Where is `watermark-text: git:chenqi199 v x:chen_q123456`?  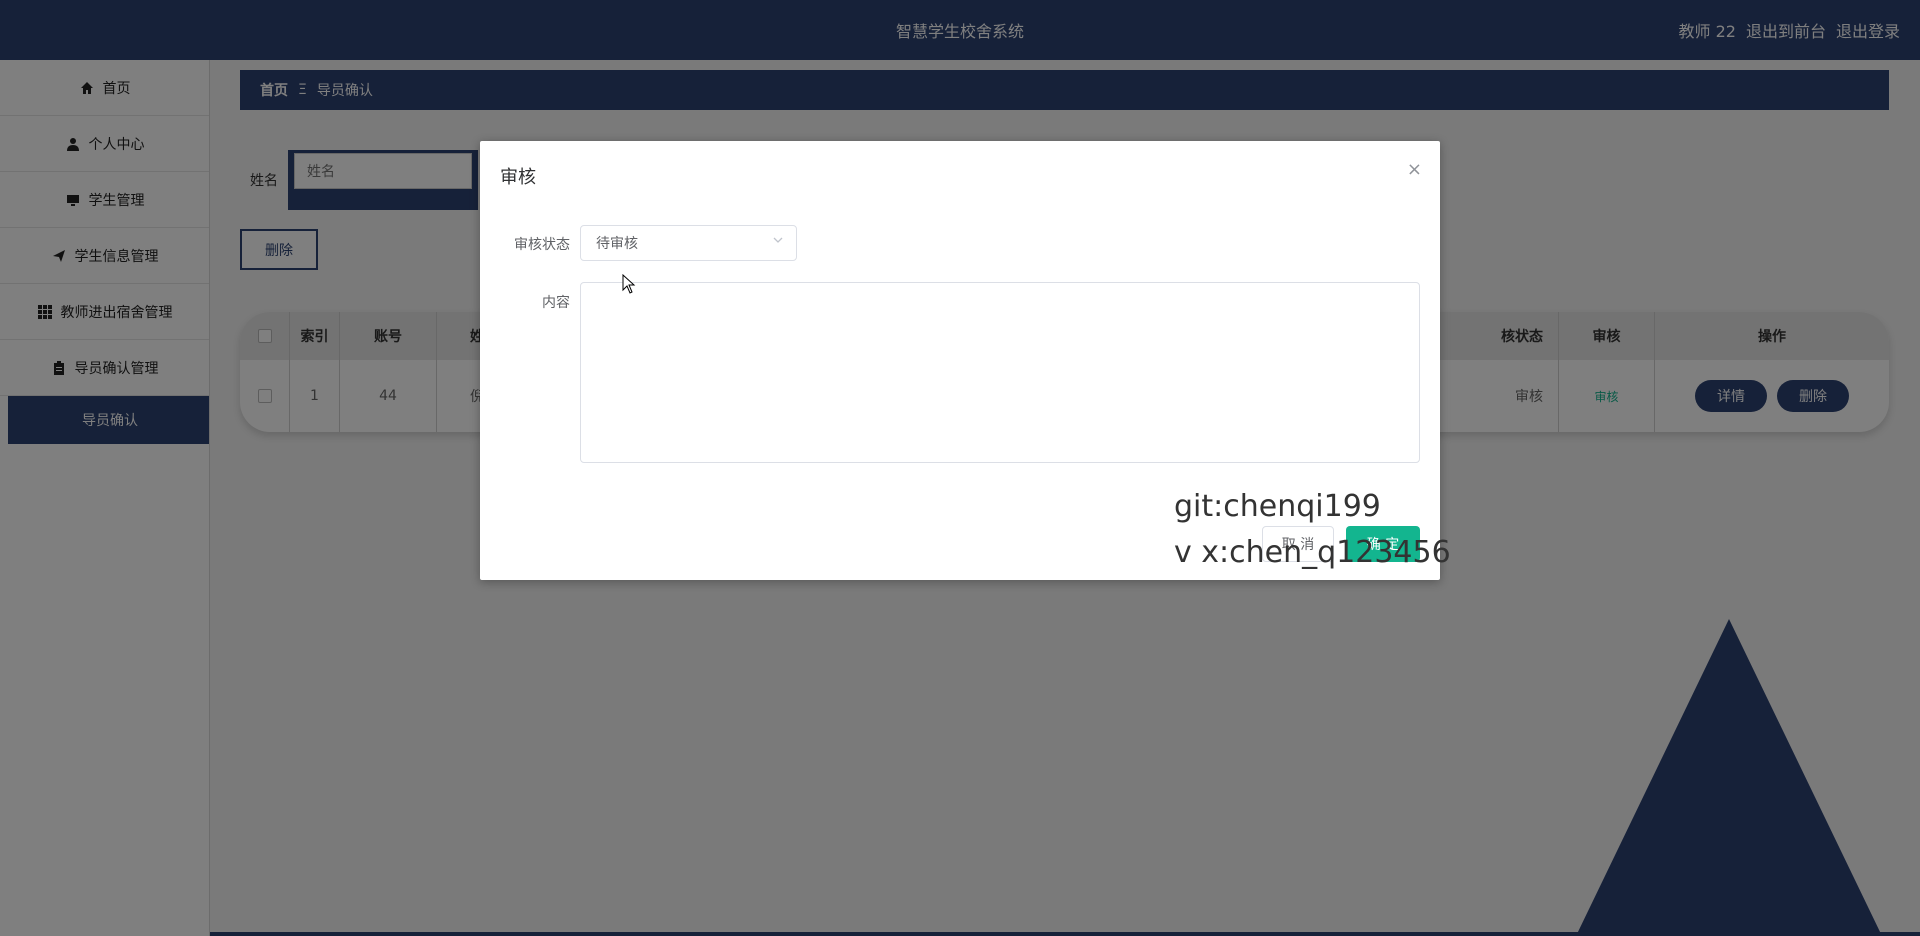
watermark-text: git:chenqi199 v x:chen_q123456 is located at coordinates (1312, 530).